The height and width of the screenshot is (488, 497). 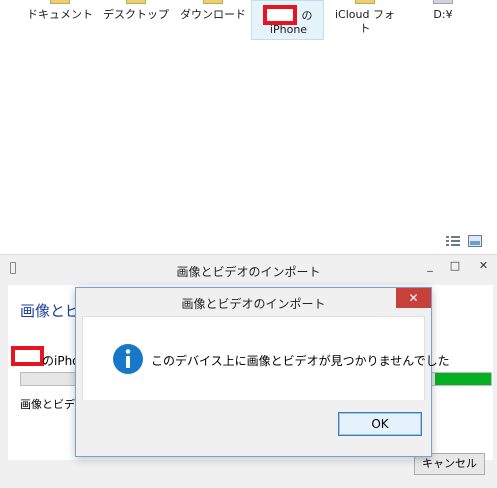 I want to click on import-status-text: 画像とビデ, so click(x=47, y=404).